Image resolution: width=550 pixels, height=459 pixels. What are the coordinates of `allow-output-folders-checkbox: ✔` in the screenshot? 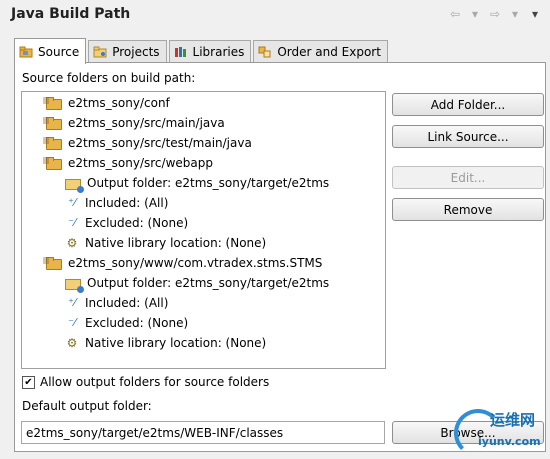 It's located at (28, 382).